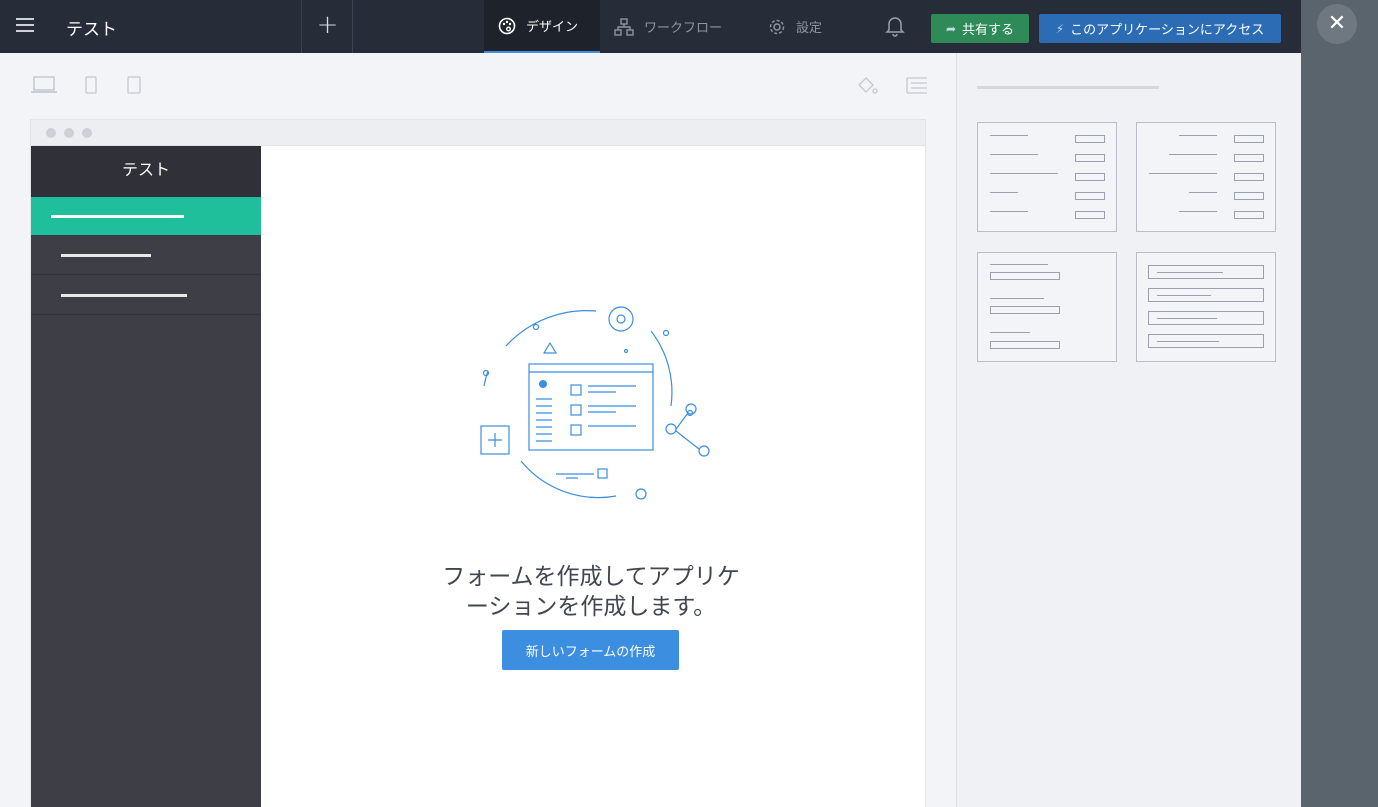  I want to click on layout-option-inline-labels, so click(1206, 307).